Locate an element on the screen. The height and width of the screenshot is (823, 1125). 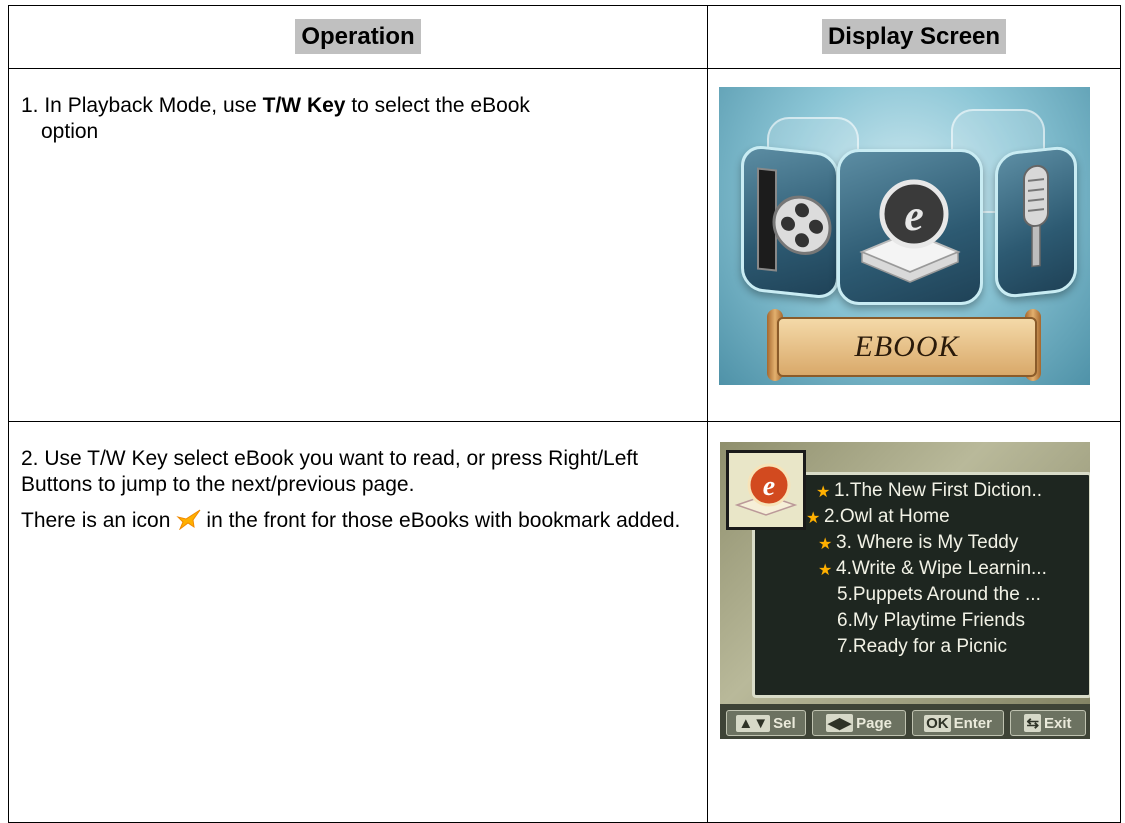
ebook-item: 1.The New First Diction.. is located at coordinates (938, 491).